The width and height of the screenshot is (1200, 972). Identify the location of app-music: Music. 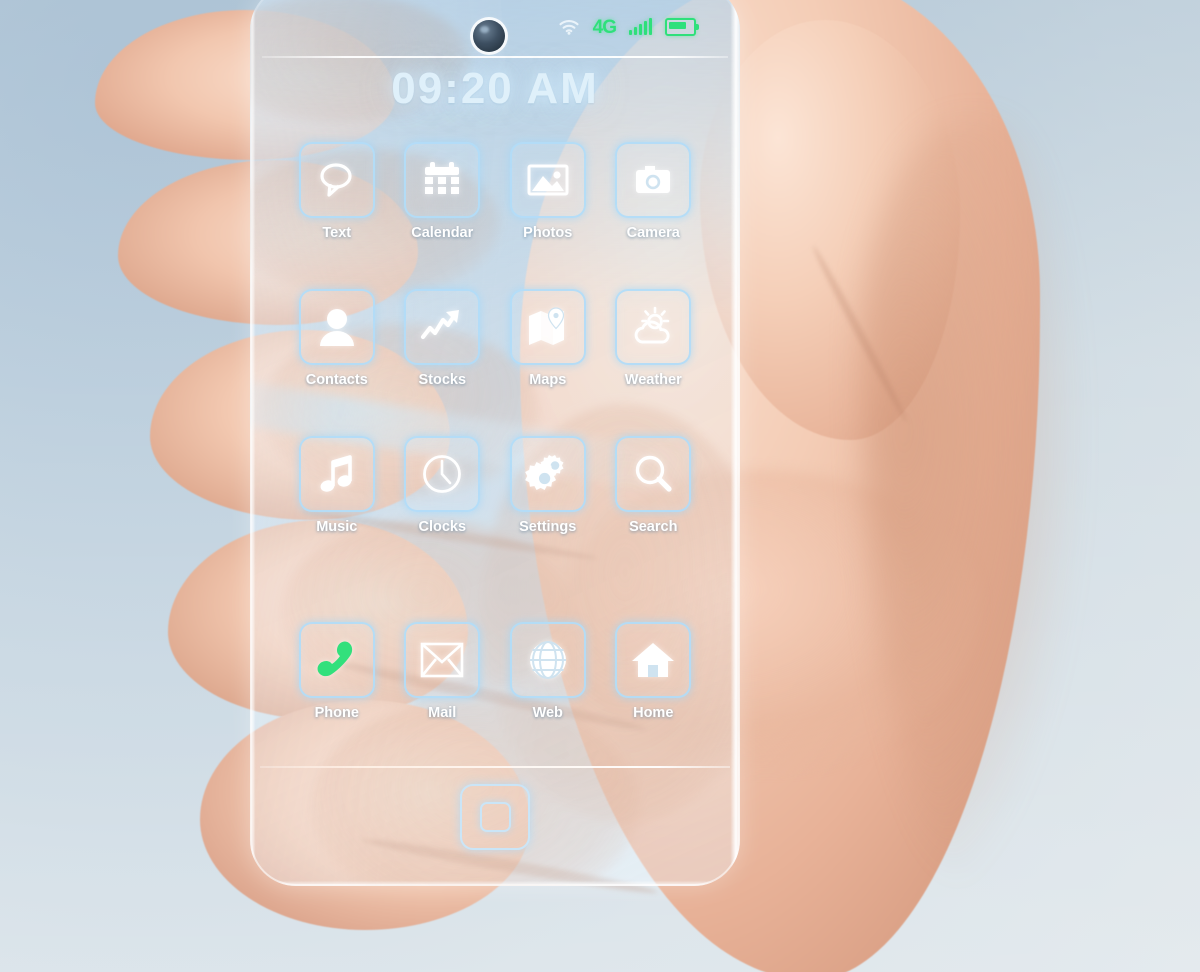
(337, 485).